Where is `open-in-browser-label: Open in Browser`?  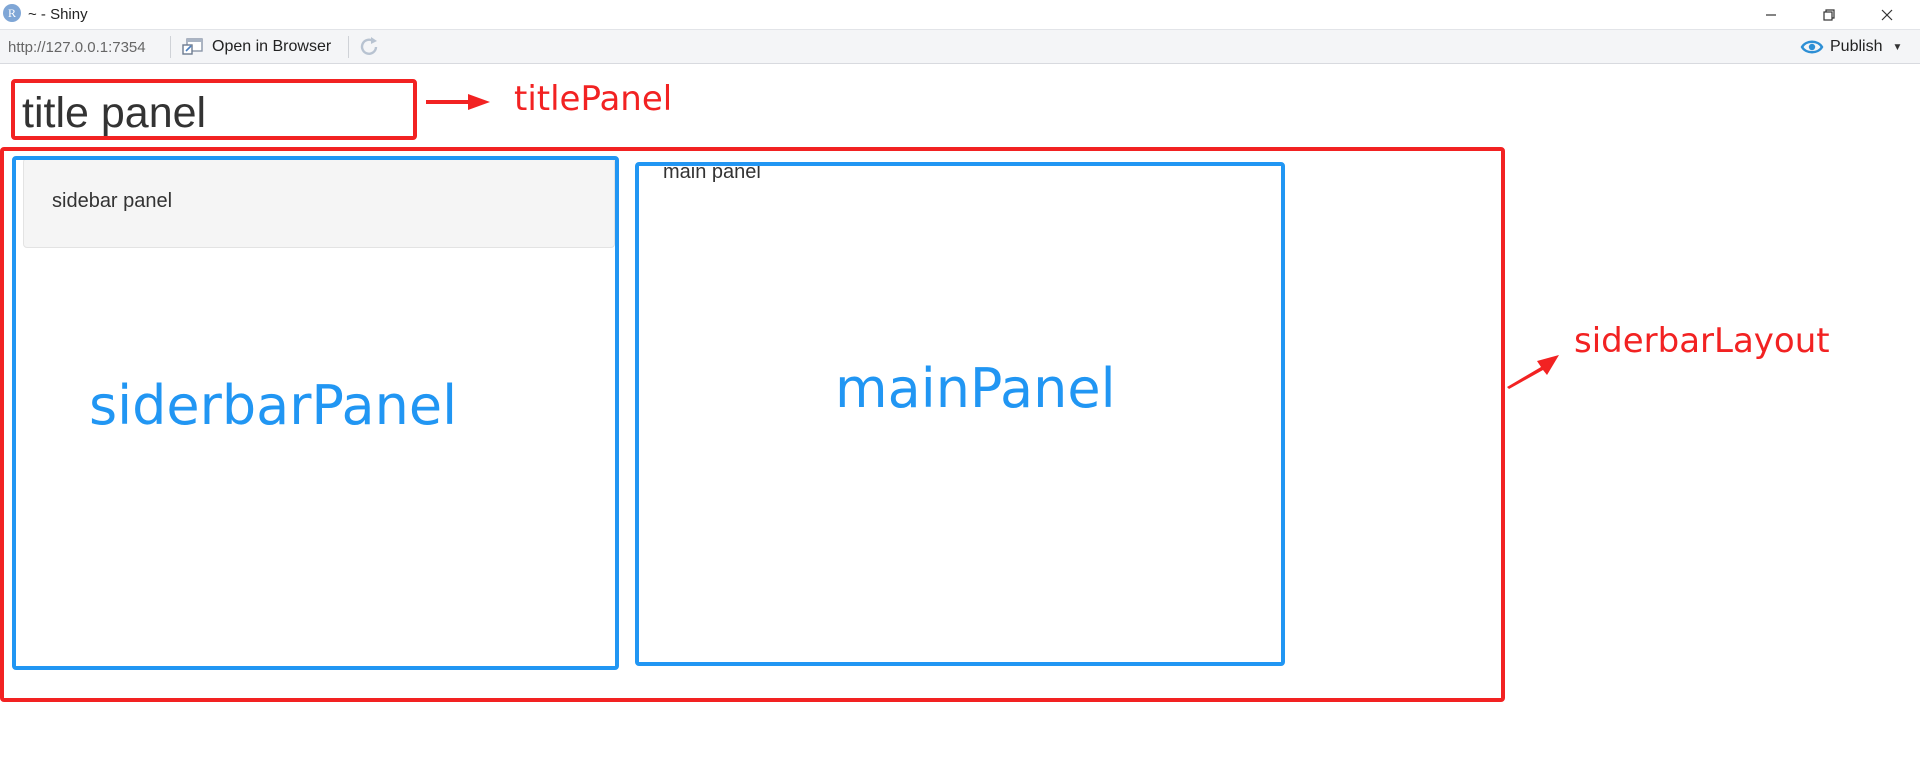 open-in-browser-label: Open in Browser is located at coordinates (272, 46).